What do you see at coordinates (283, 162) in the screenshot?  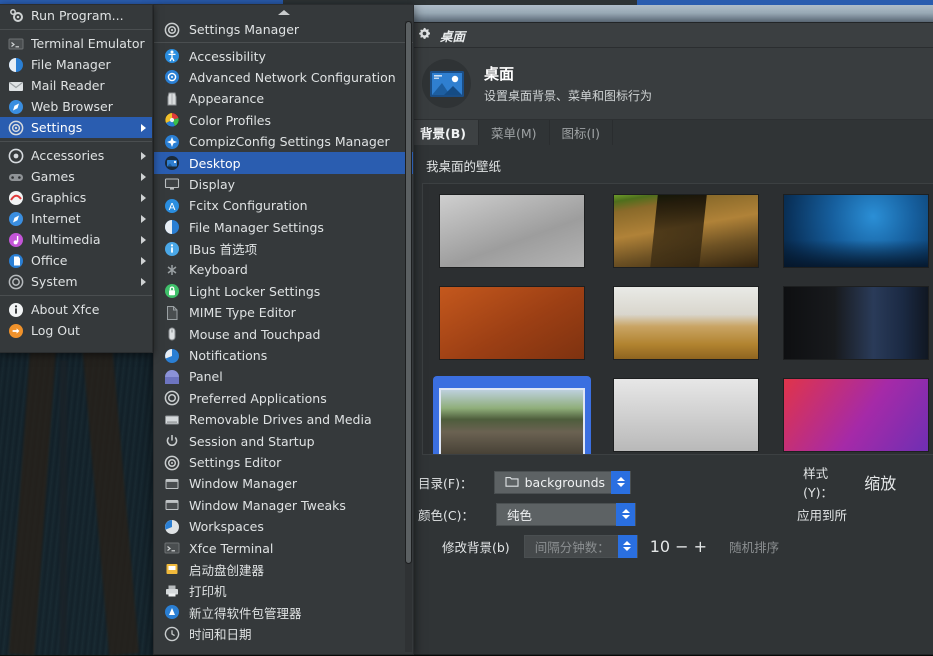 I see `settings-item-desktop: Desktop` at bounding box center [283, 162].